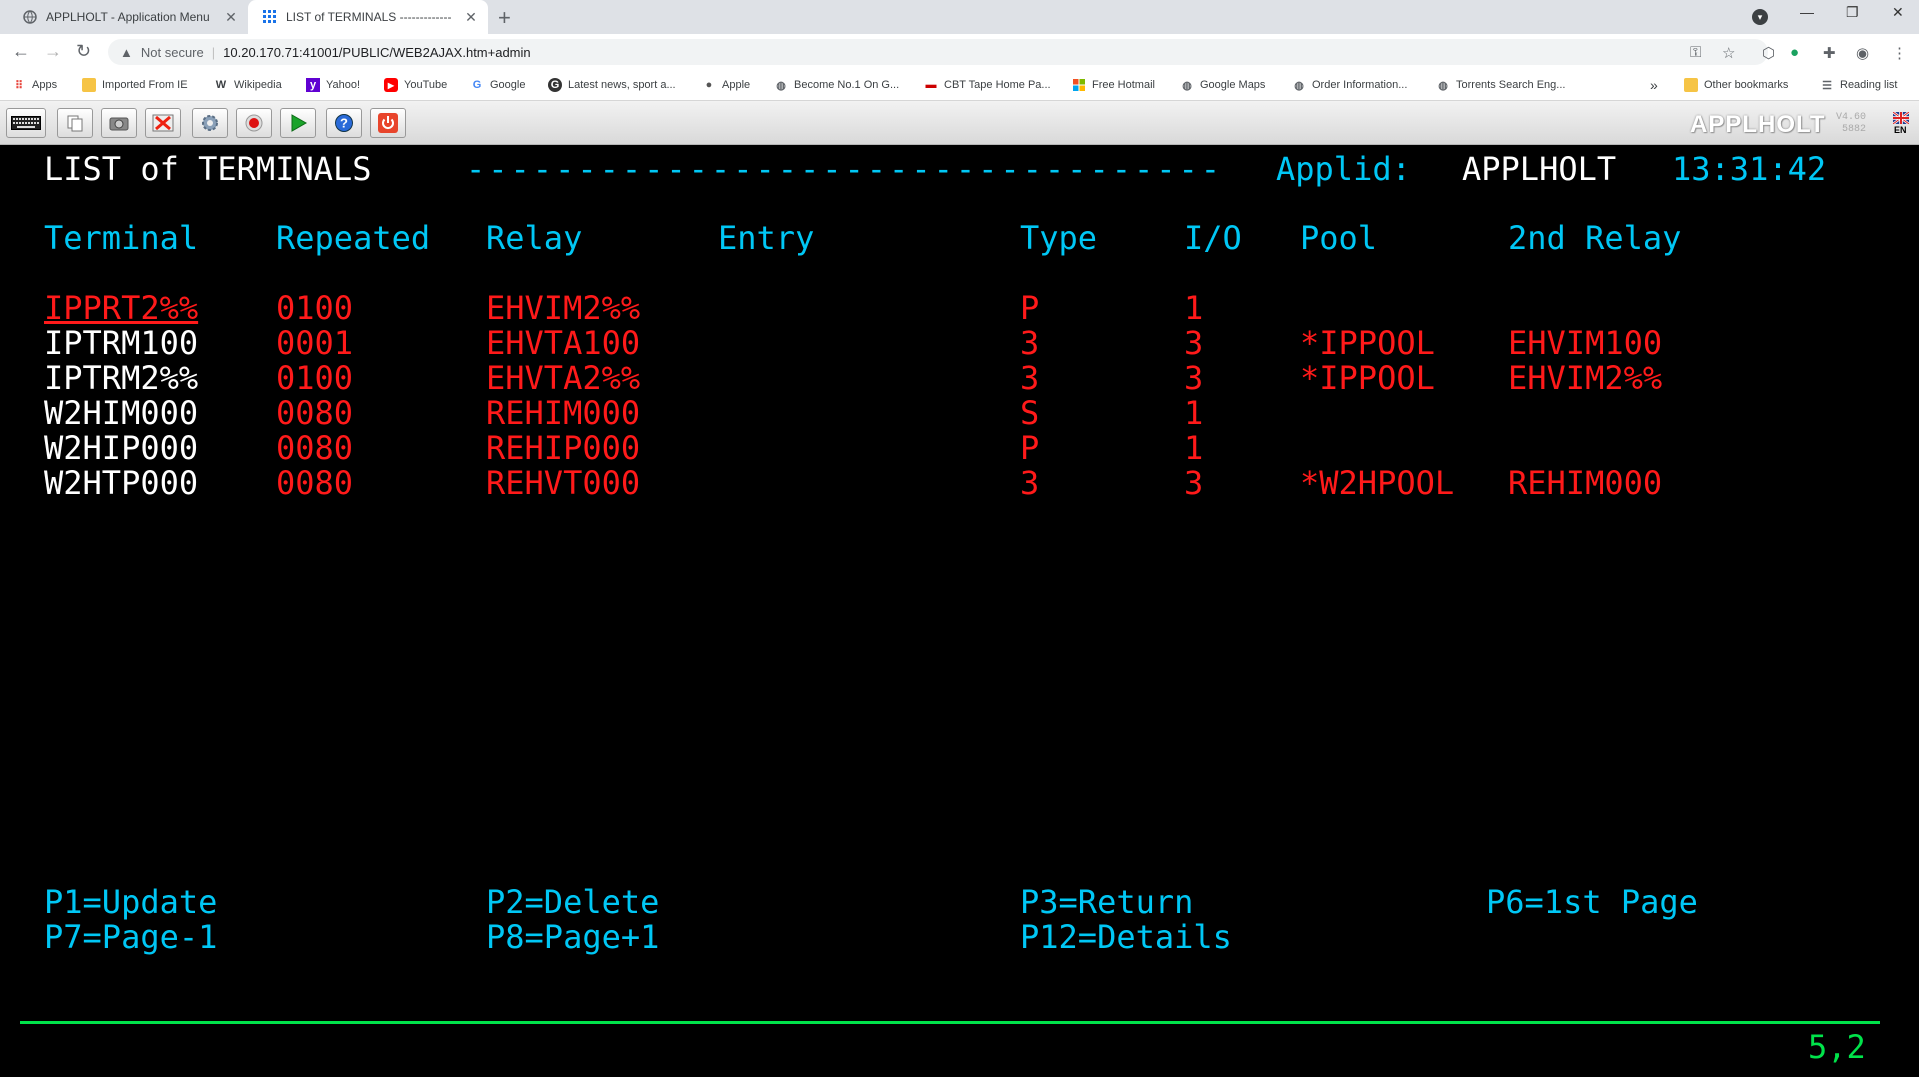 This screenshot has height=1077, width=1919. What do you see at coordinates (119, 123) in the screenshot?
I see `screenshot-icon` at bounding box center [119, 123].